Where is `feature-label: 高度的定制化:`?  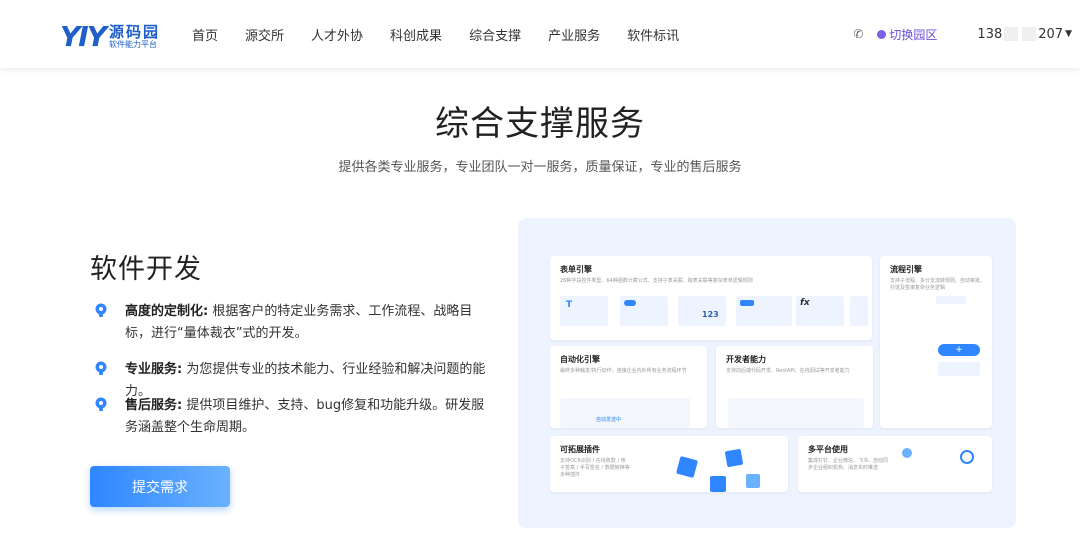 feature-label: 高度的定制化: is located at coordinates (167, 311).